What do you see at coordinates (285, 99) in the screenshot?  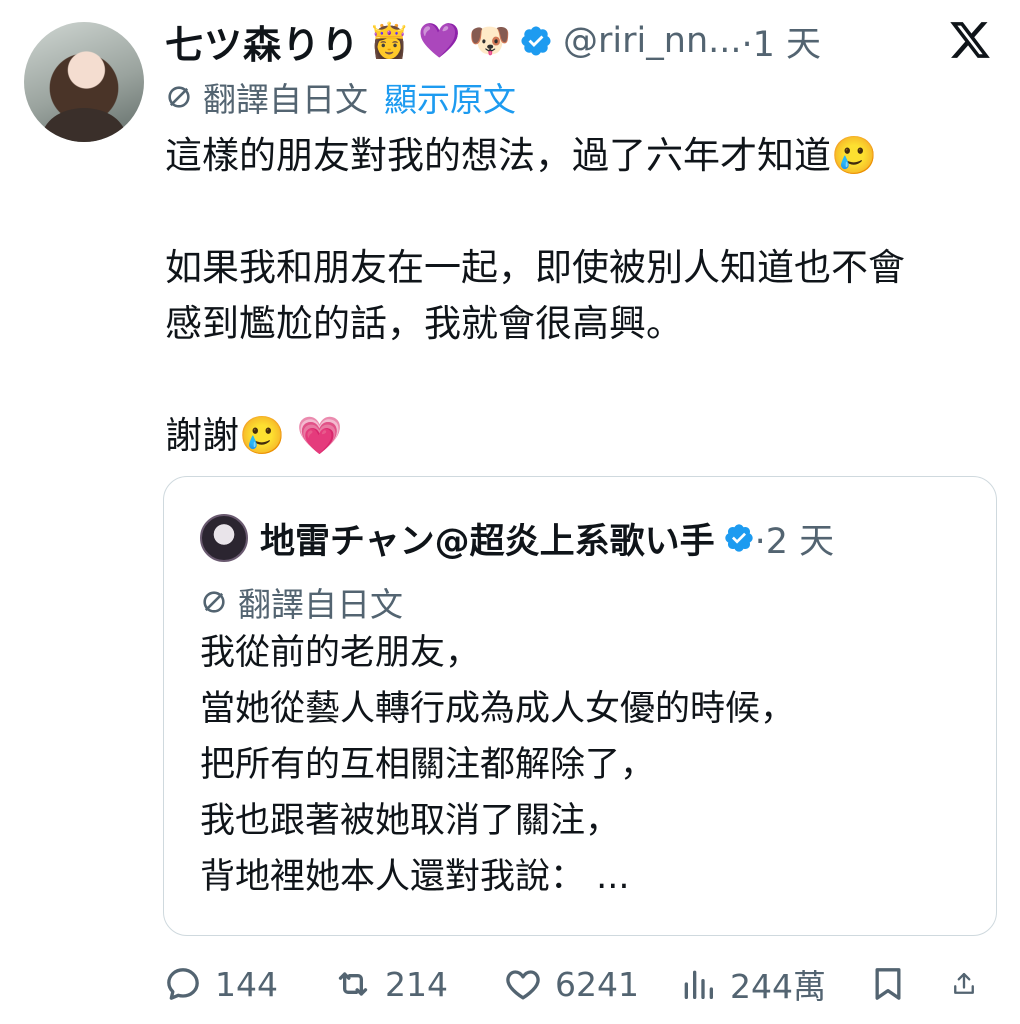 I see `translated-from-label: 翻譯自日文` at bounding box center [285, 99].